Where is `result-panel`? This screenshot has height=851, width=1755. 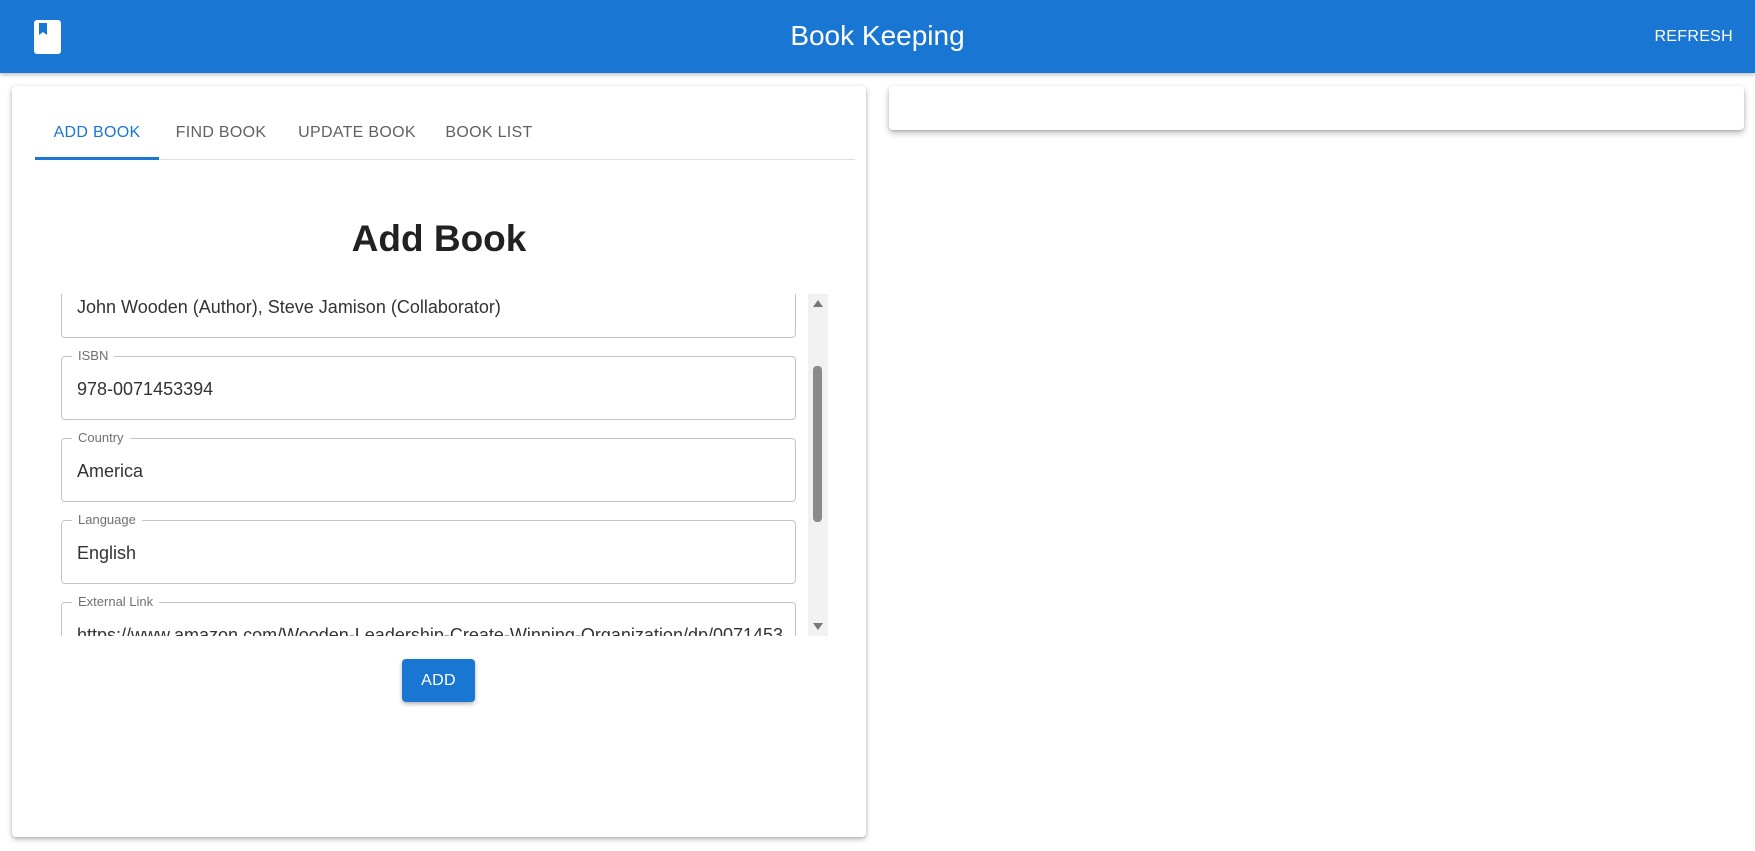 result-panel is located at coordinates (1316, 108).